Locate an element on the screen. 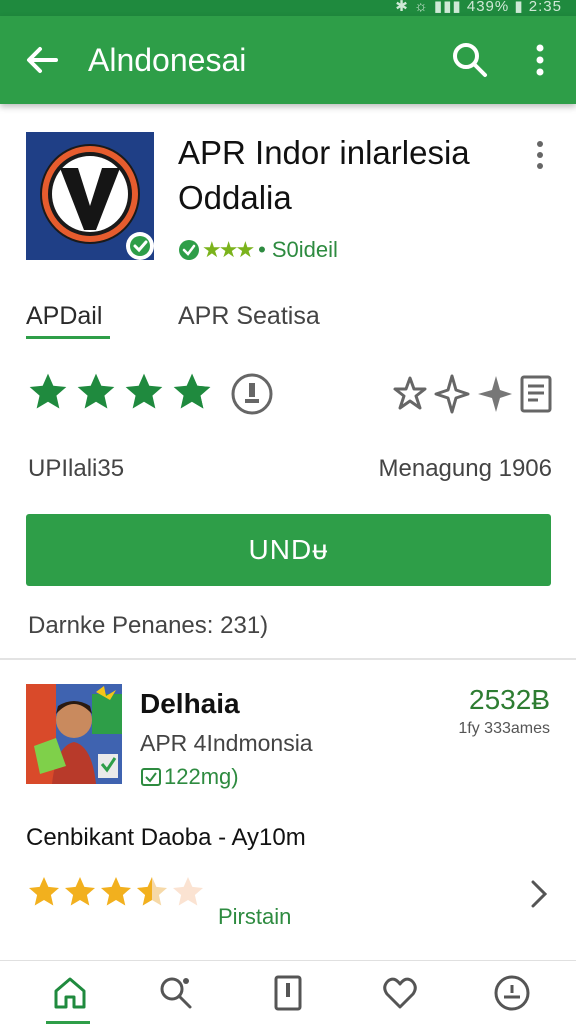  downloads-text: Darnke Penanes: 231) is located at coordinates (148, 625).